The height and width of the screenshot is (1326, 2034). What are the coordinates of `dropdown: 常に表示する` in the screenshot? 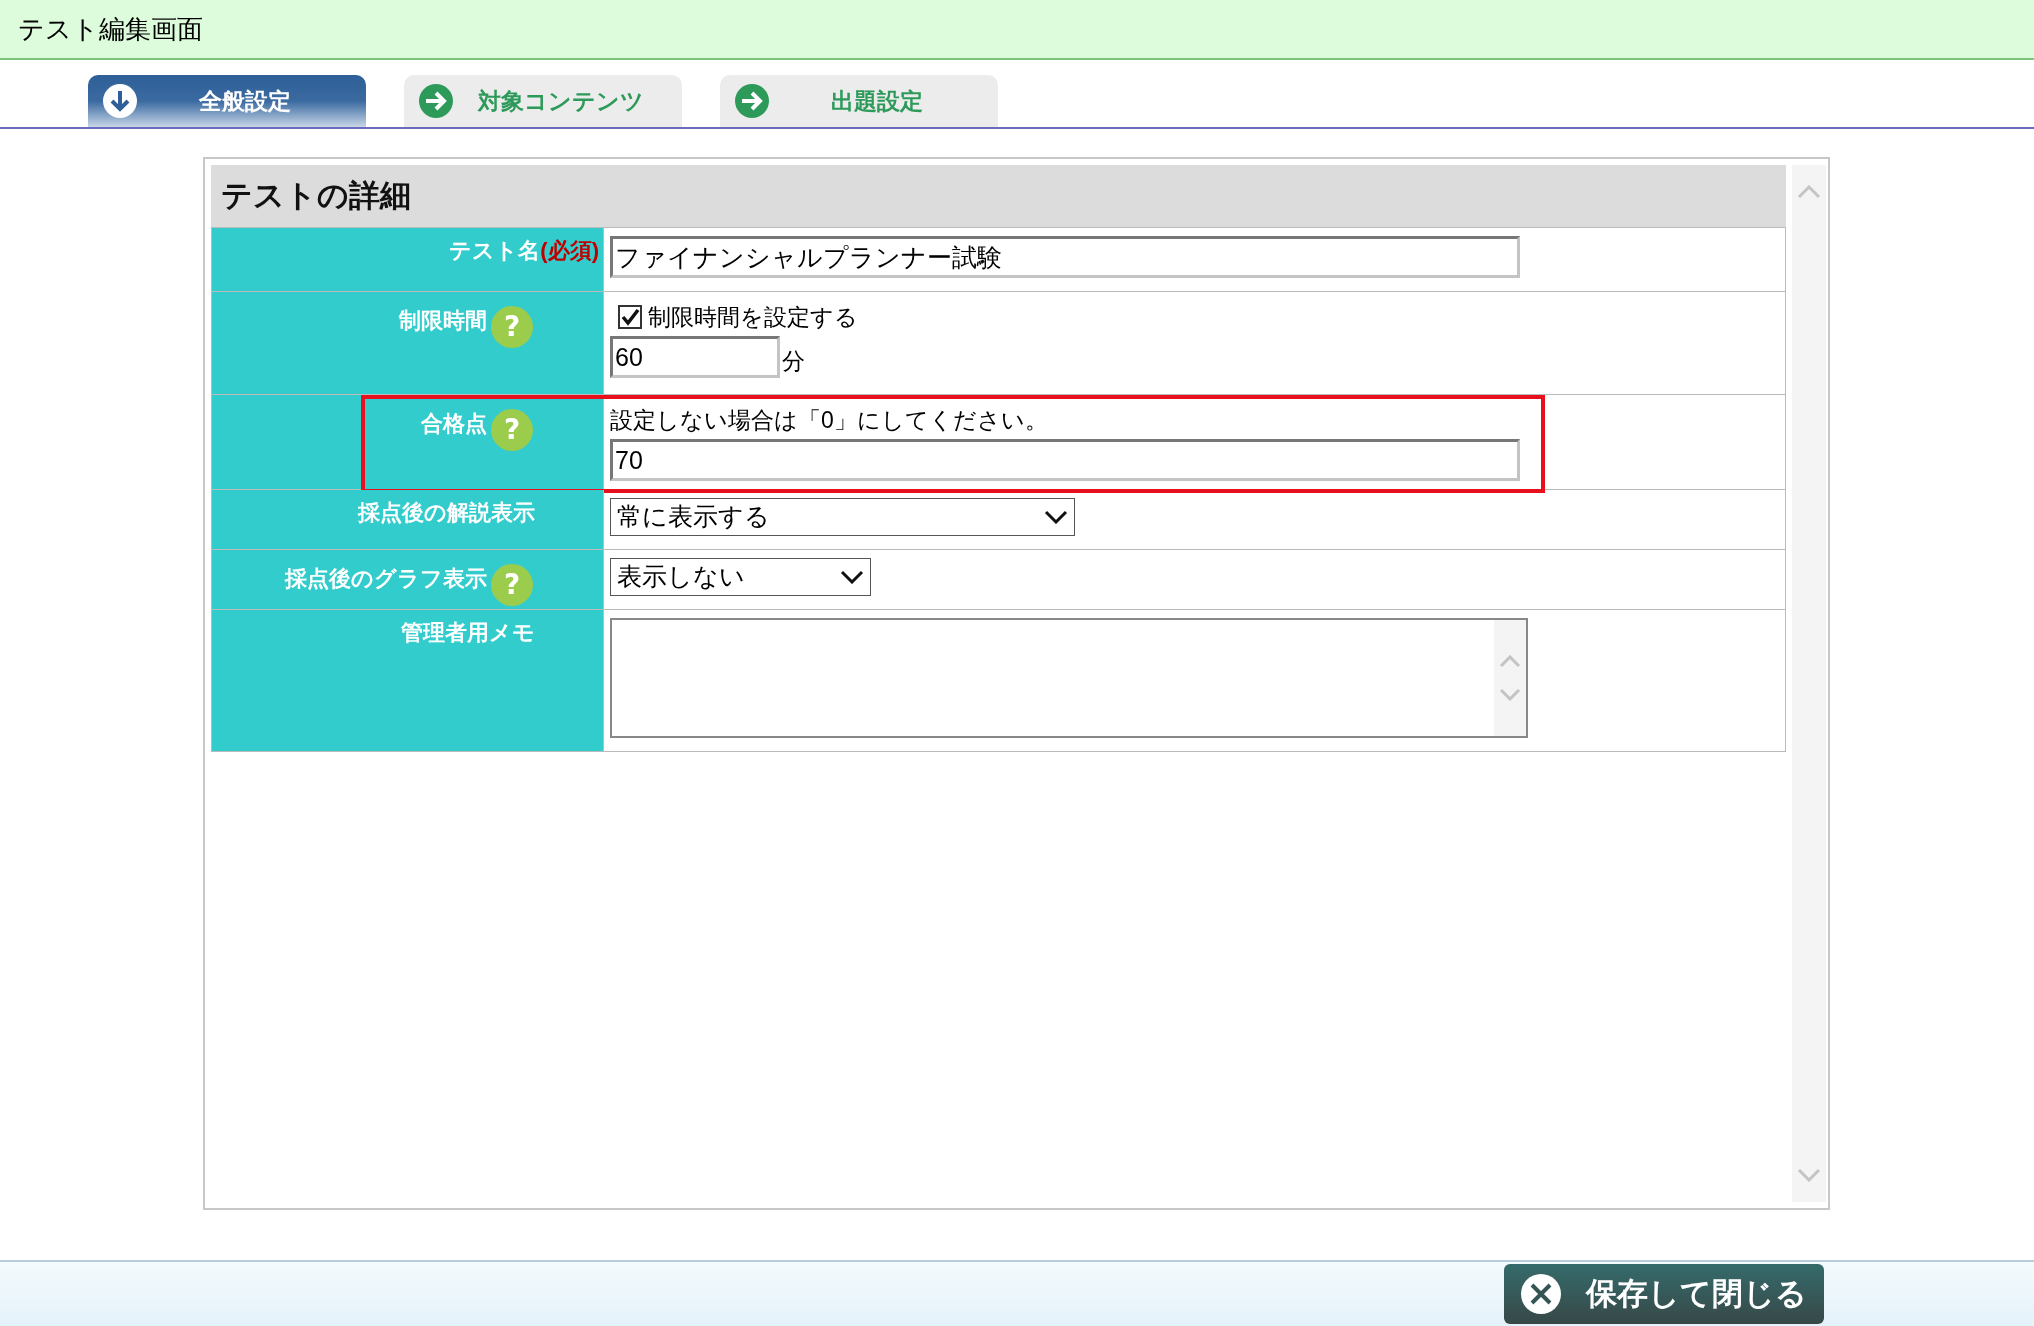 It's located at (842, 517).